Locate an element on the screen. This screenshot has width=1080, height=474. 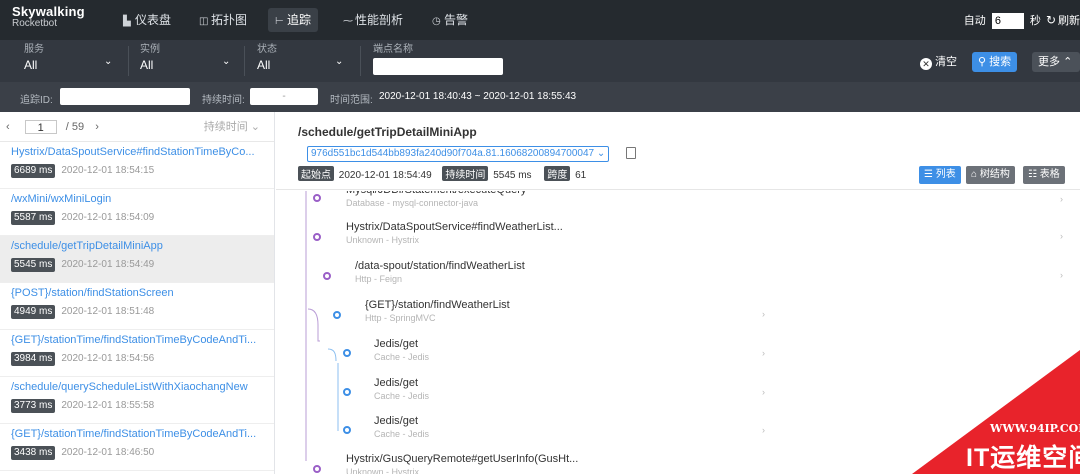
chevron-up-icon: ⌃ is located at coordinates (1068, 62).